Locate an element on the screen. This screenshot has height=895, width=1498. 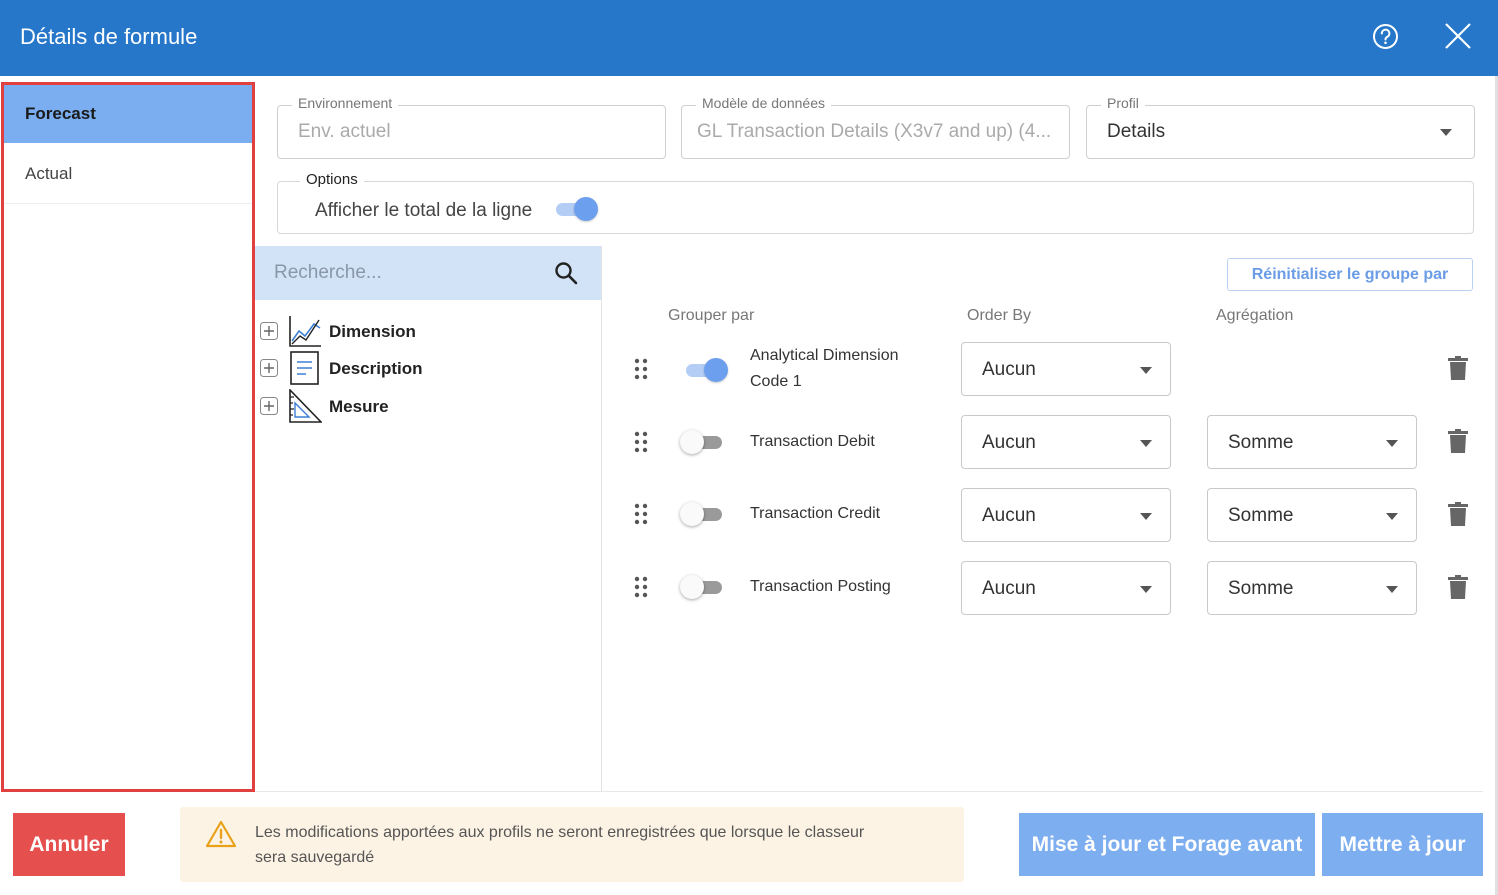
warning-line: sera sauvegardé is located at coordinates (315, 857).